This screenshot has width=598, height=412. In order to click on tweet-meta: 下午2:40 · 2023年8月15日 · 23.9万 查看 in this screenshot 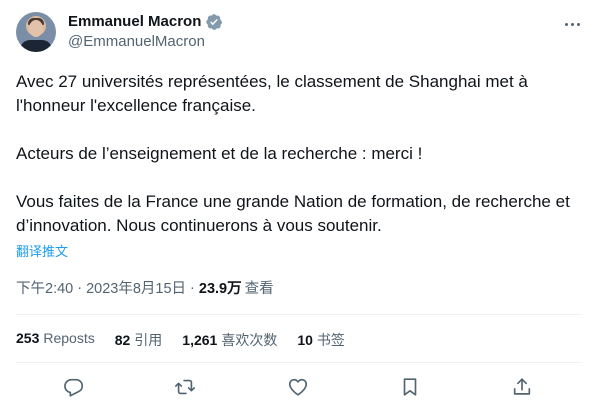, I will do `click(145, 287)`.